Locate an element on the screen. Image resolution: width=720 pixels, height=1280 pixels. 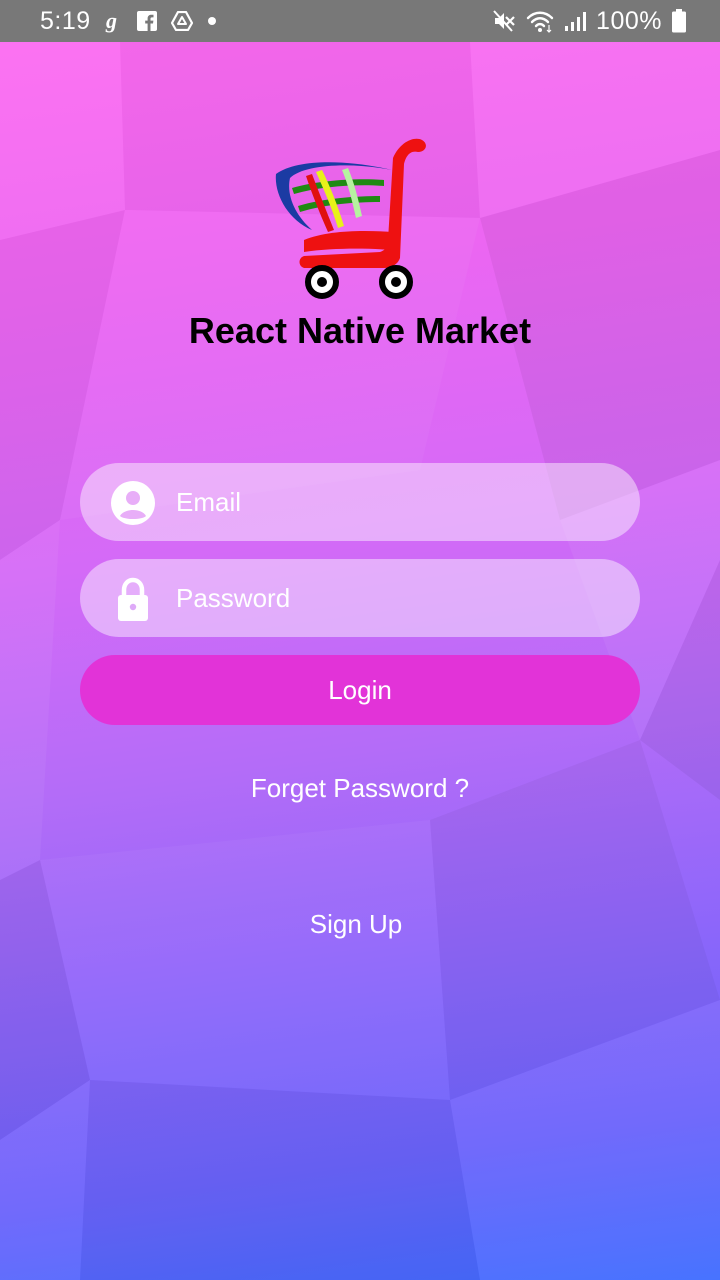
signal-icon is located at coordinates (575, 21).